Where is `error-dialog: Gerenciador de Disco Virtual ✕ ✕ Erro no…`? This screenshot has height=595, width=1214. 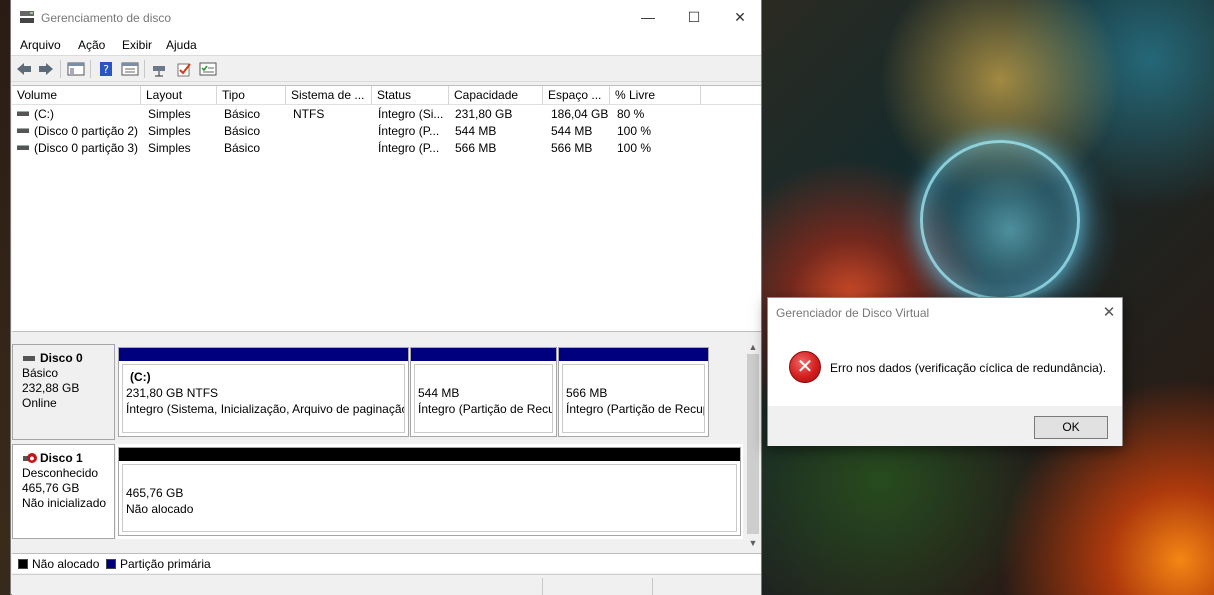 error-dialog: Gerenciador de Disco Virtual ✕ ✕ Erro no… is located at coordinates (945, 371).